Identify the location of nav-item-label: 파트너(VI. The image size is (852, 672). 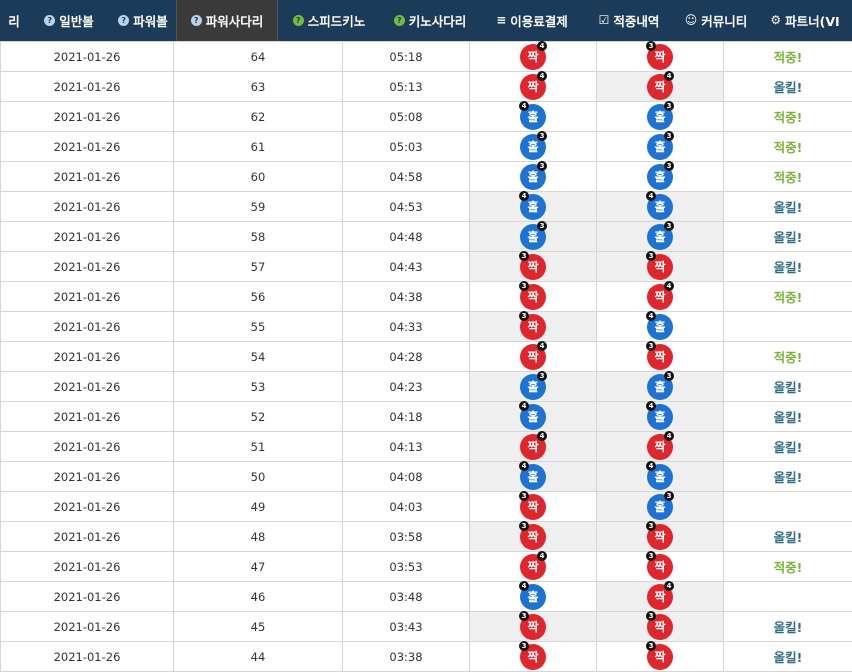
(812, 20).